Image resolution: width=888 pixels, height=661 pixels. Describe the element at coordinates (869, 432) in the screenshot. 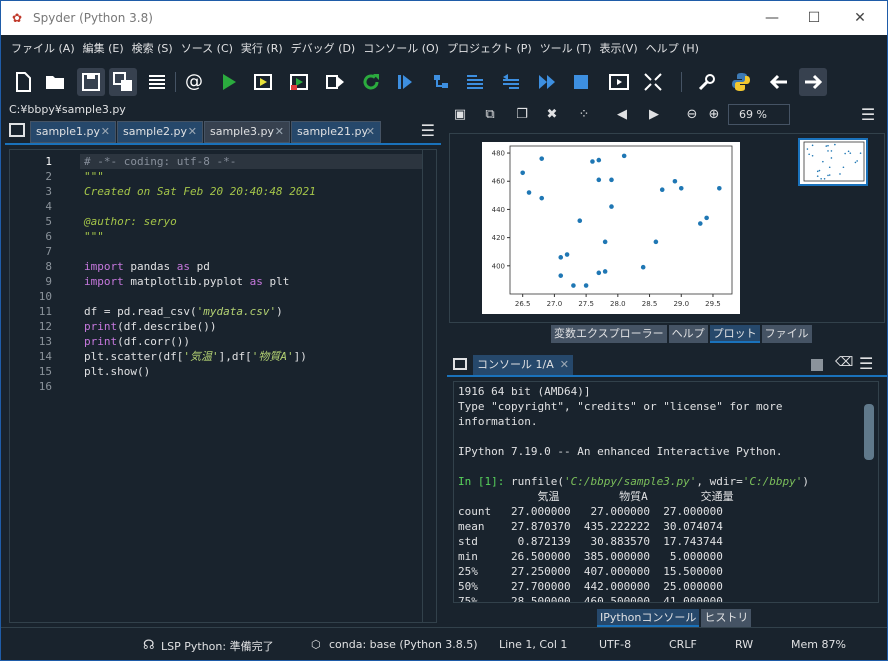

I see `console-scroll-thumb` at that location.